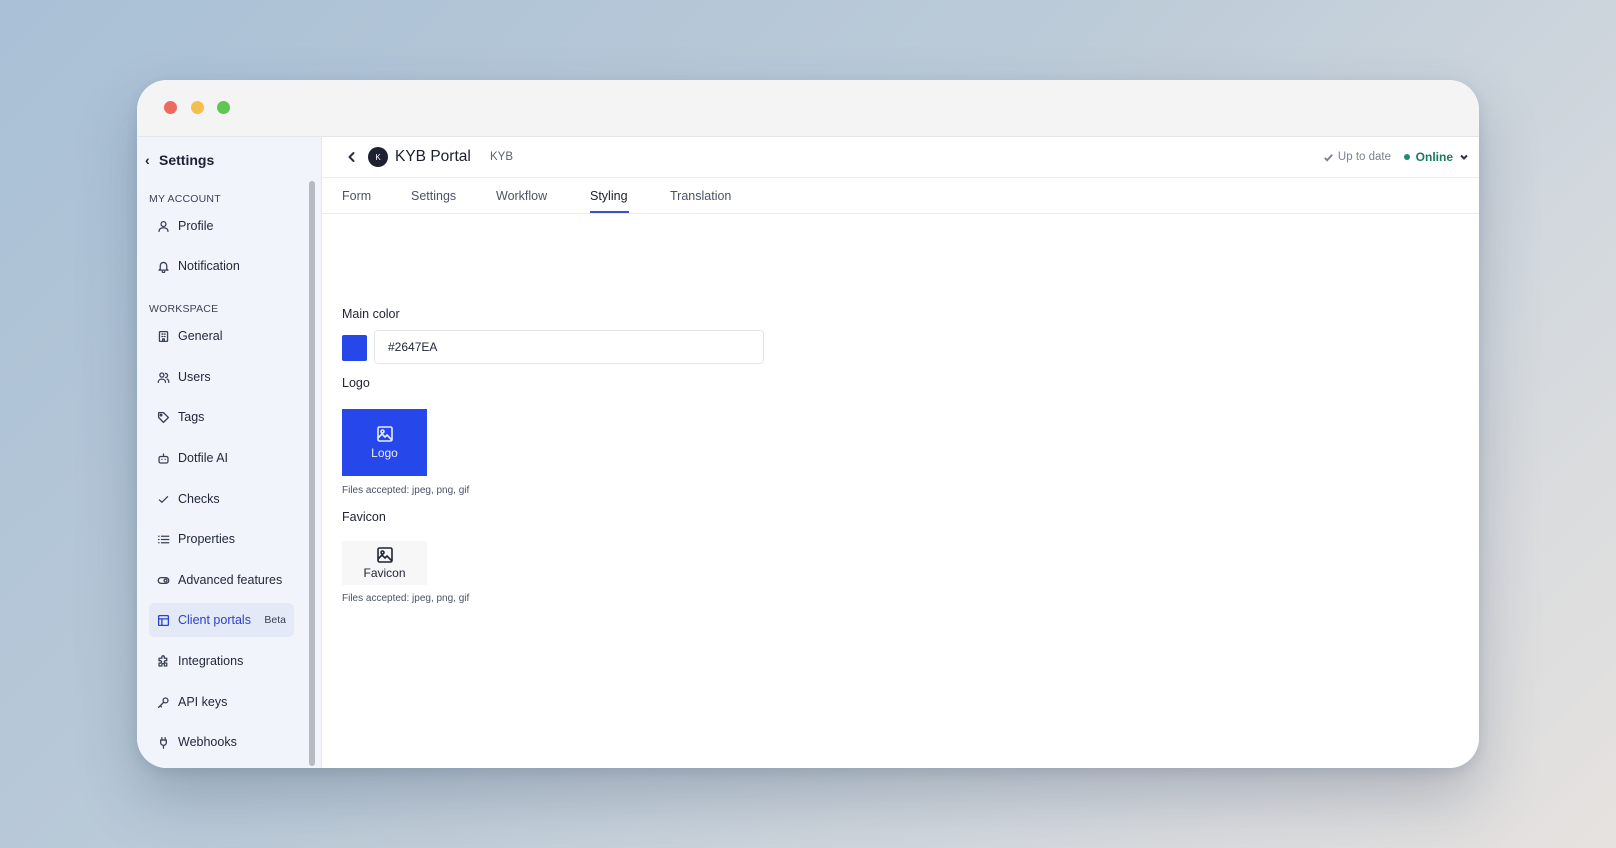 Image resolution: width=1616 pixels, height=848 pixels. I want to click on portal-avatar: K, so click(378, 157).